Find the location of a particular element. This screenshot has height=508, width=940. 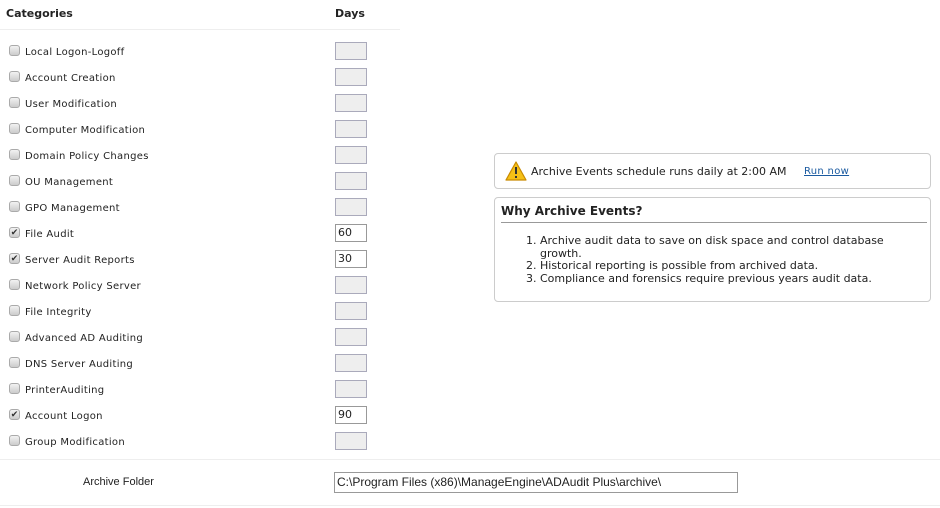

categories-header: Categories is located at coordinates (39, 13).